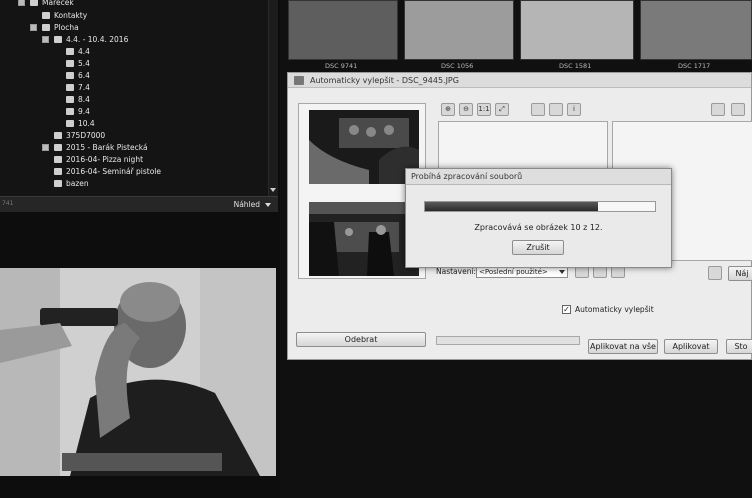 This screenshot has height=498, width=752. What do you see at coordinates (457, 66) in the screenshot?
I see `thumbnail-label: DSC 1056` at bounding box center [457, 66].